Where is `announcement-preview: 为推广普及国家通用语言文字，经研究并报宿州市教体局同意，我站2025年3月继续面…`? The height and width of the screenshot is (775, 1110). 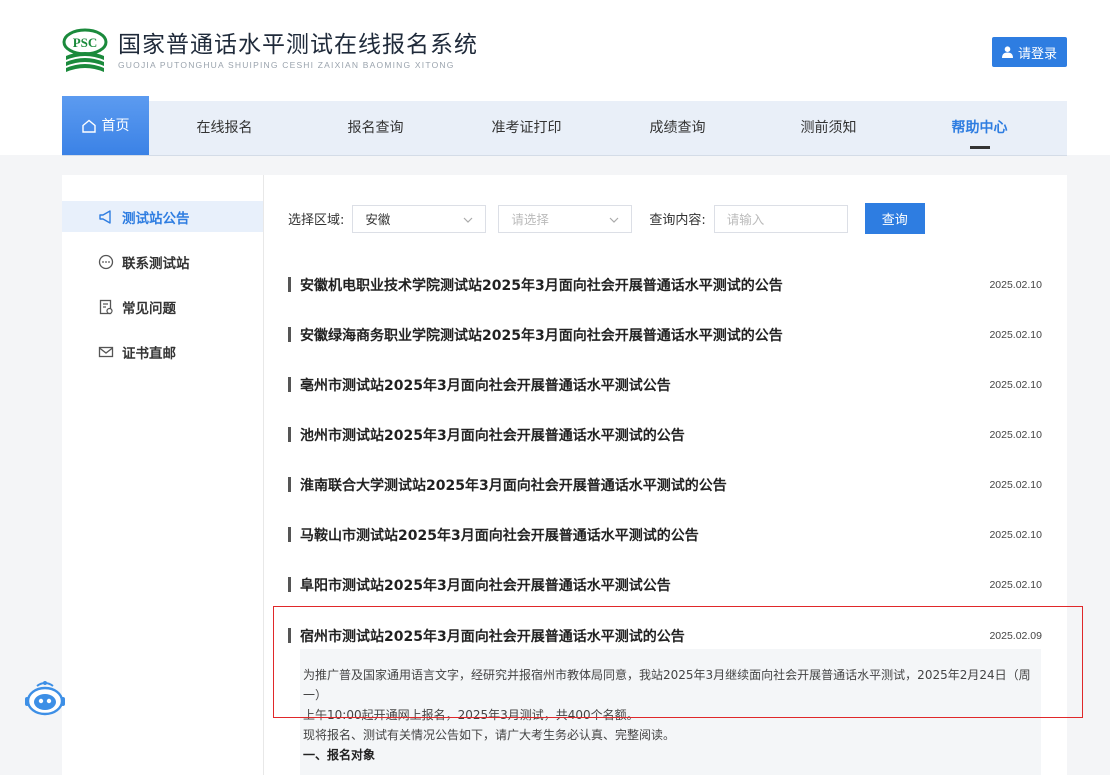 announcement-preview: 为推广普及国家通用语言文字，经研究并报宿州市教体局同意，我站2025年3月继续面… is located at coordinates (670, 712).